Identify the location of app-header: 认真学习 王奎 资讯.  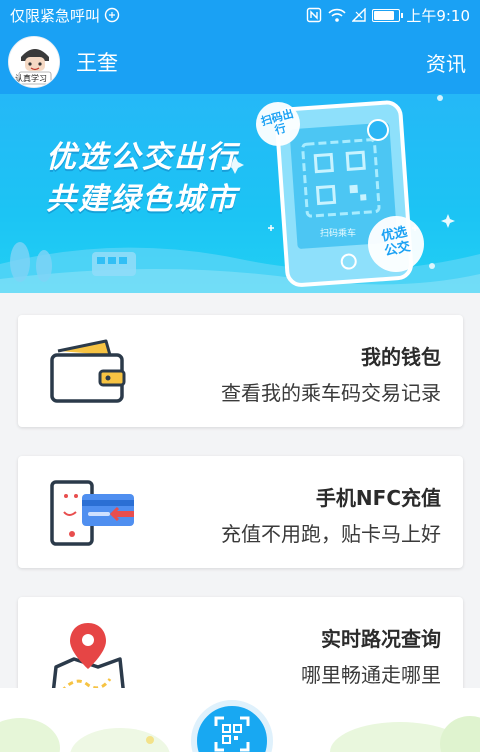
(240, 62).